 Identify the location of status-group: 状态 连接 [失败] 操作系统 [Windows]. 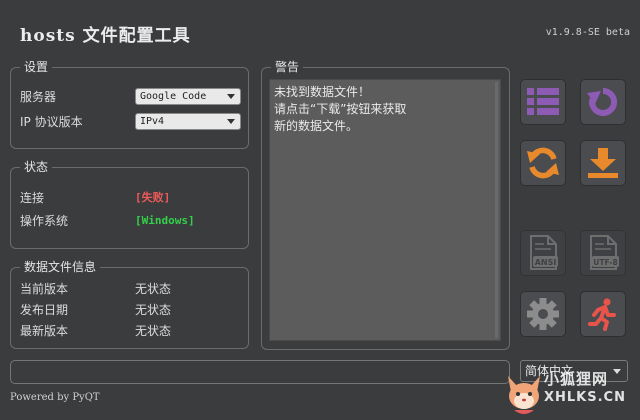
(129, 204).